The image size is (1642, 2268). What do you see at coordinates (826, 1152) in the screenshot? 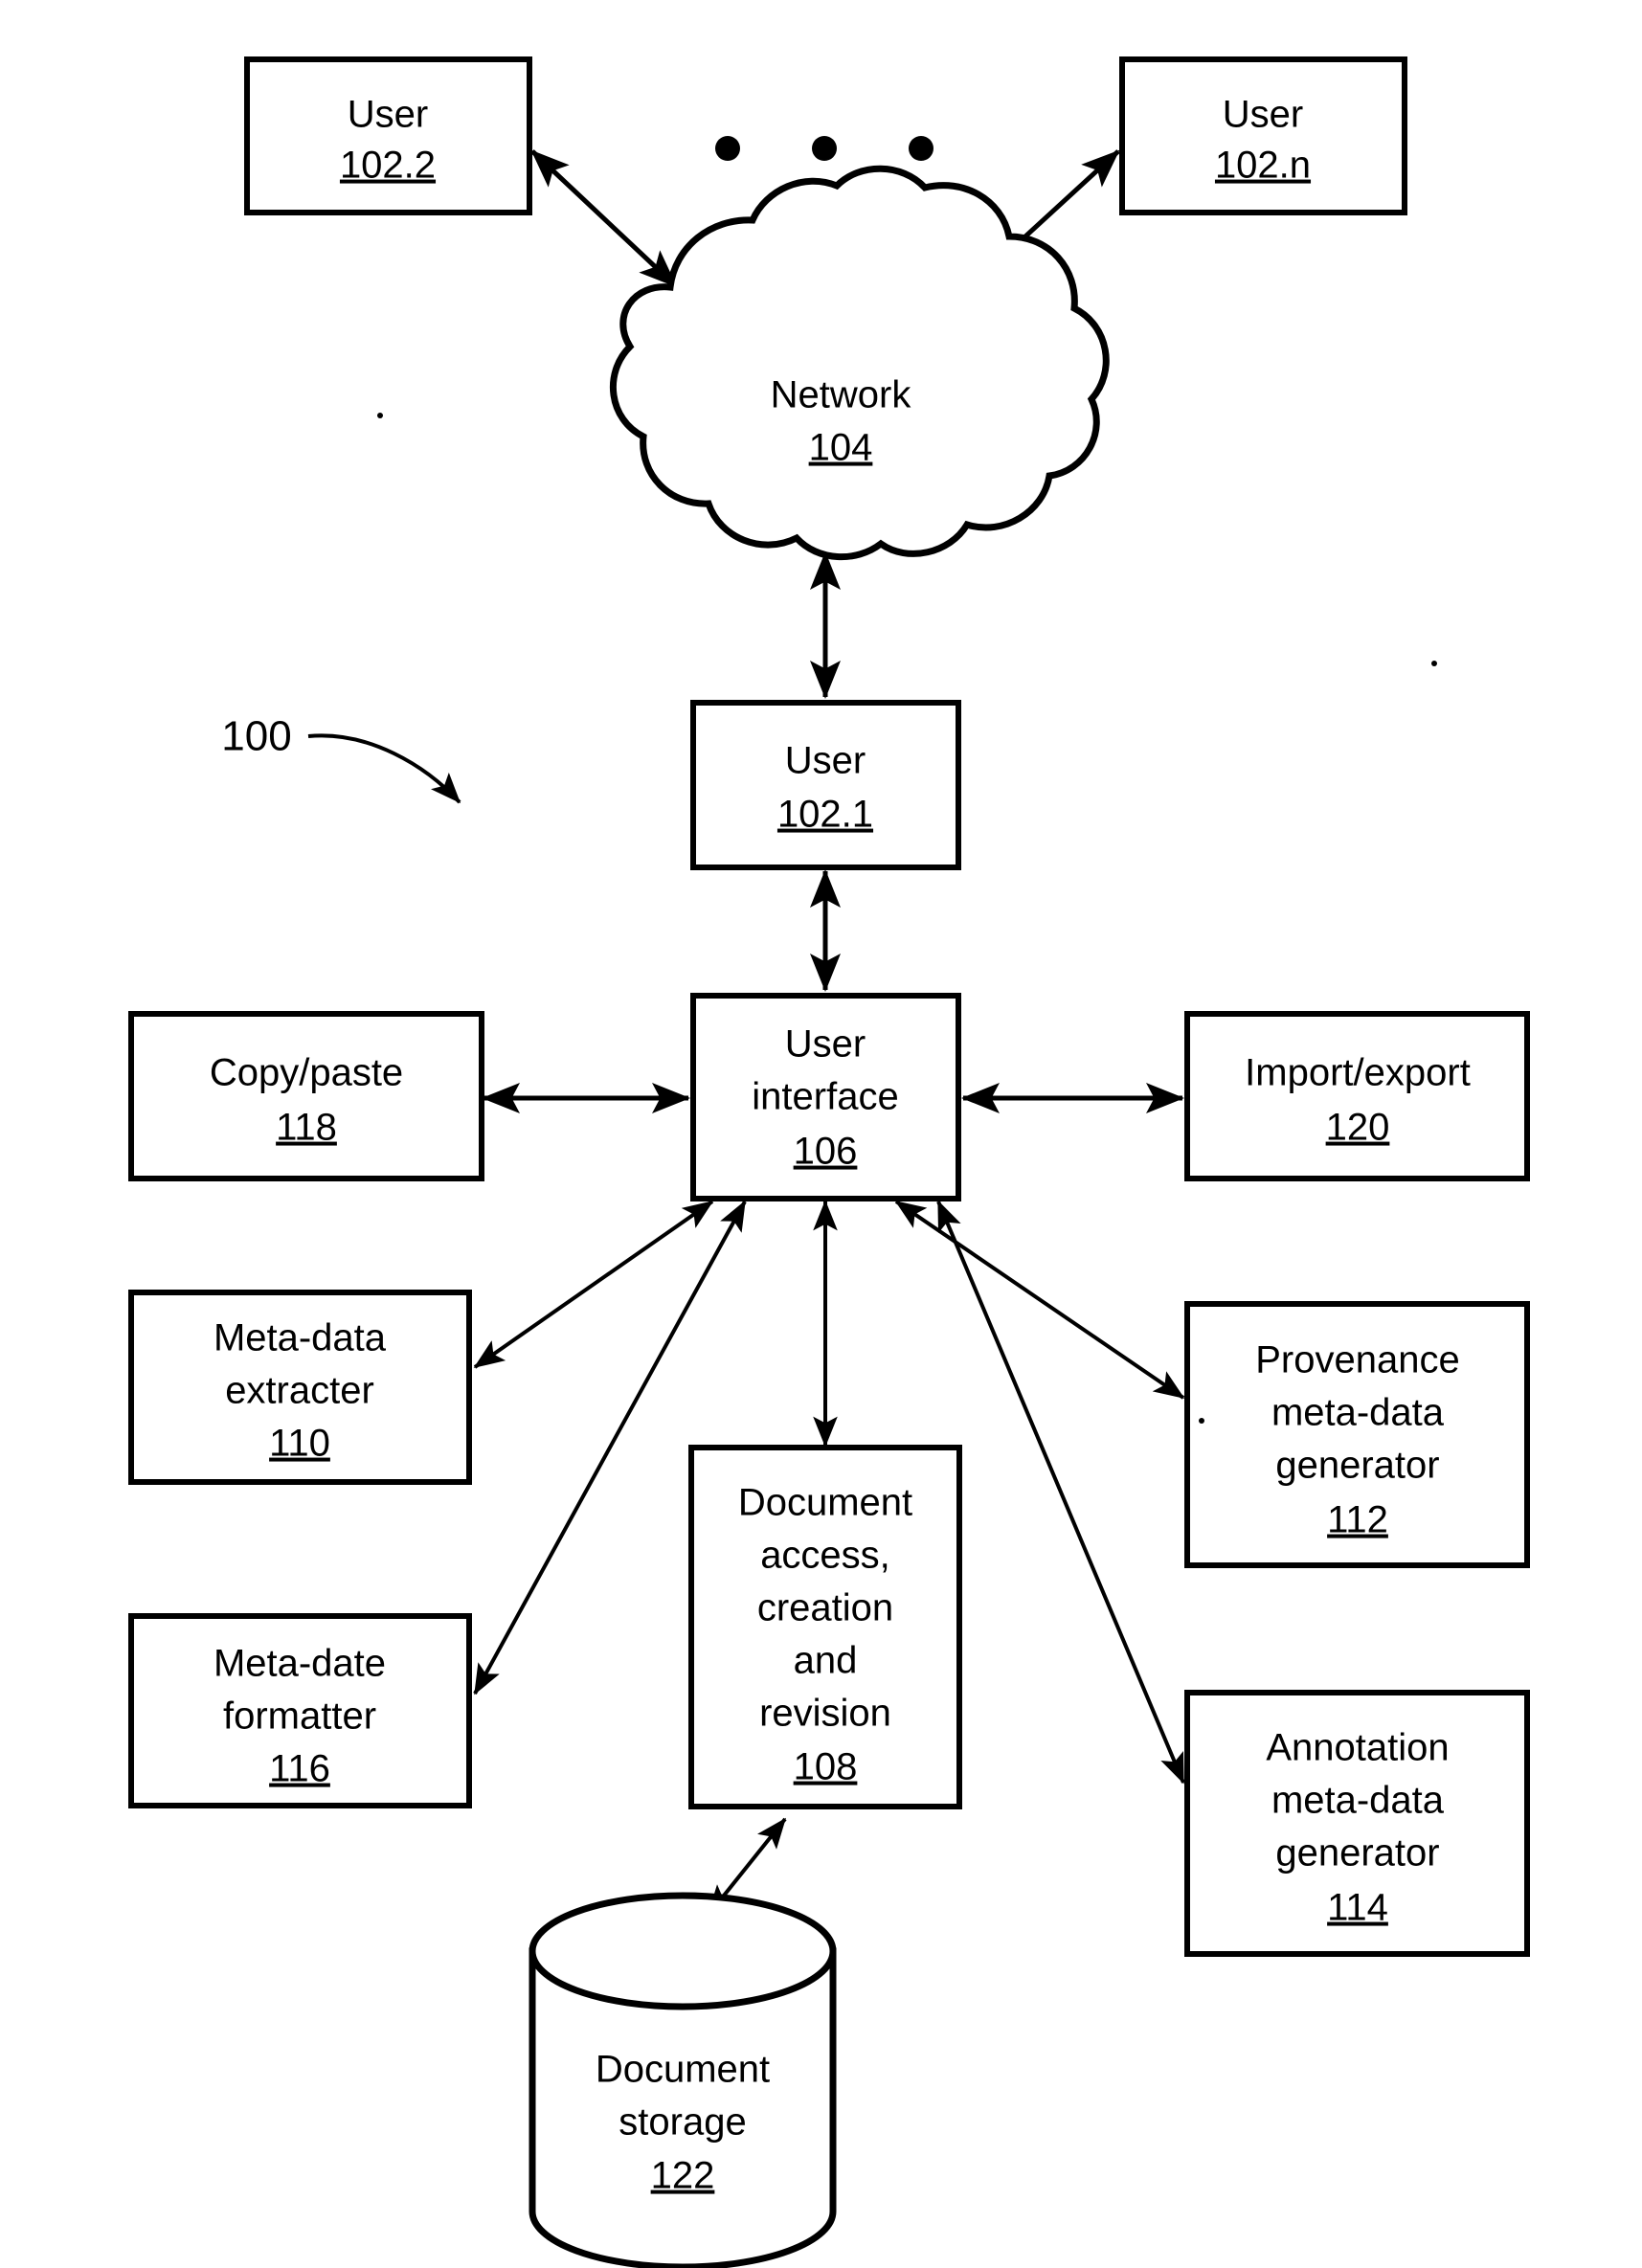
I see `userinterface-ref: 106` at bounding box center [826, 1152].